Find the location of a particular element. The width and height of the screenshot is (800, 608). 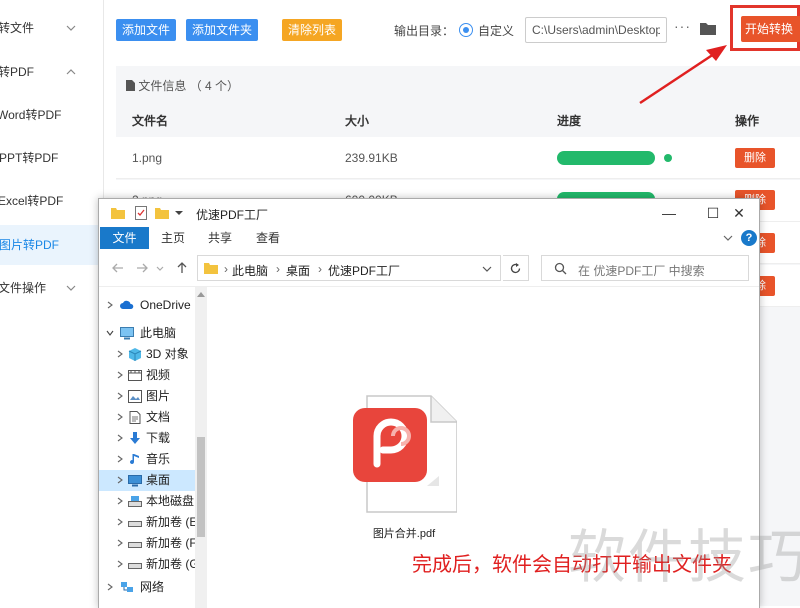

done-dot-icon is located at coordinates (668, 158).